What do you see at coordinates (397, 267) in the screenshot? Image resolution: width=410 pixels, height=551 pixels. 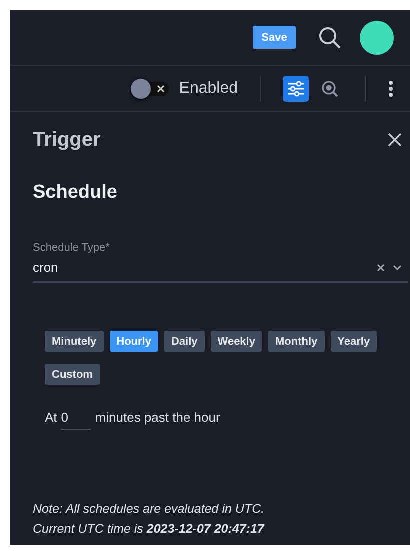 I see `chevron-down-icon` at bounding box center [397, 267].